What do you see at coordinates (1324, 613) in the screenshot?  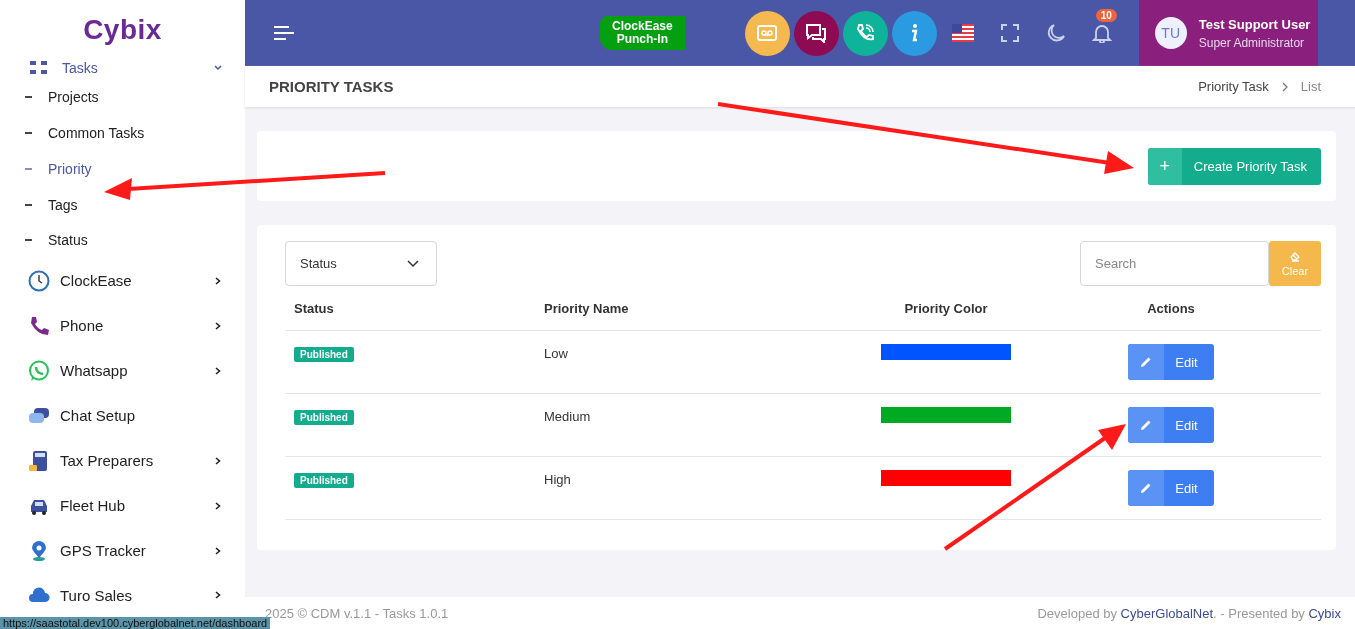 I see `footer-link: Cybix` at bounding box center [1324, 613].